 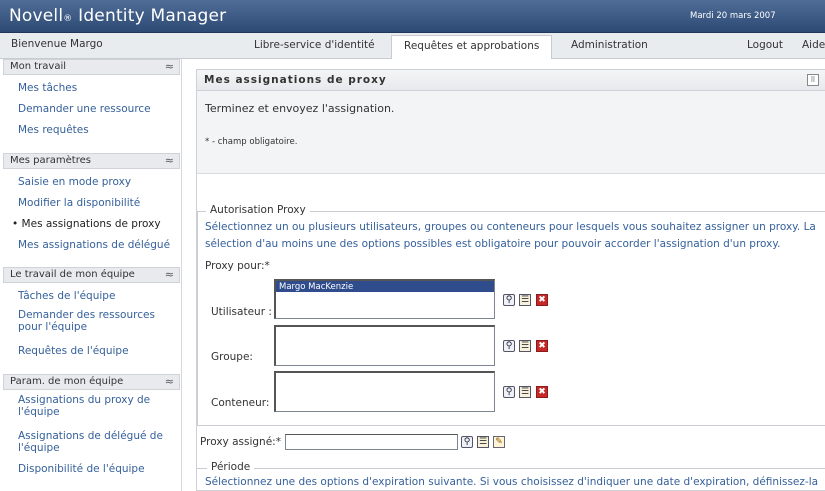 What do you see at coordinates (472, 47) in the screenshot?
I see `tab-requetes-approbations: Requêtes et approbations` at bounding box center [472, 47].